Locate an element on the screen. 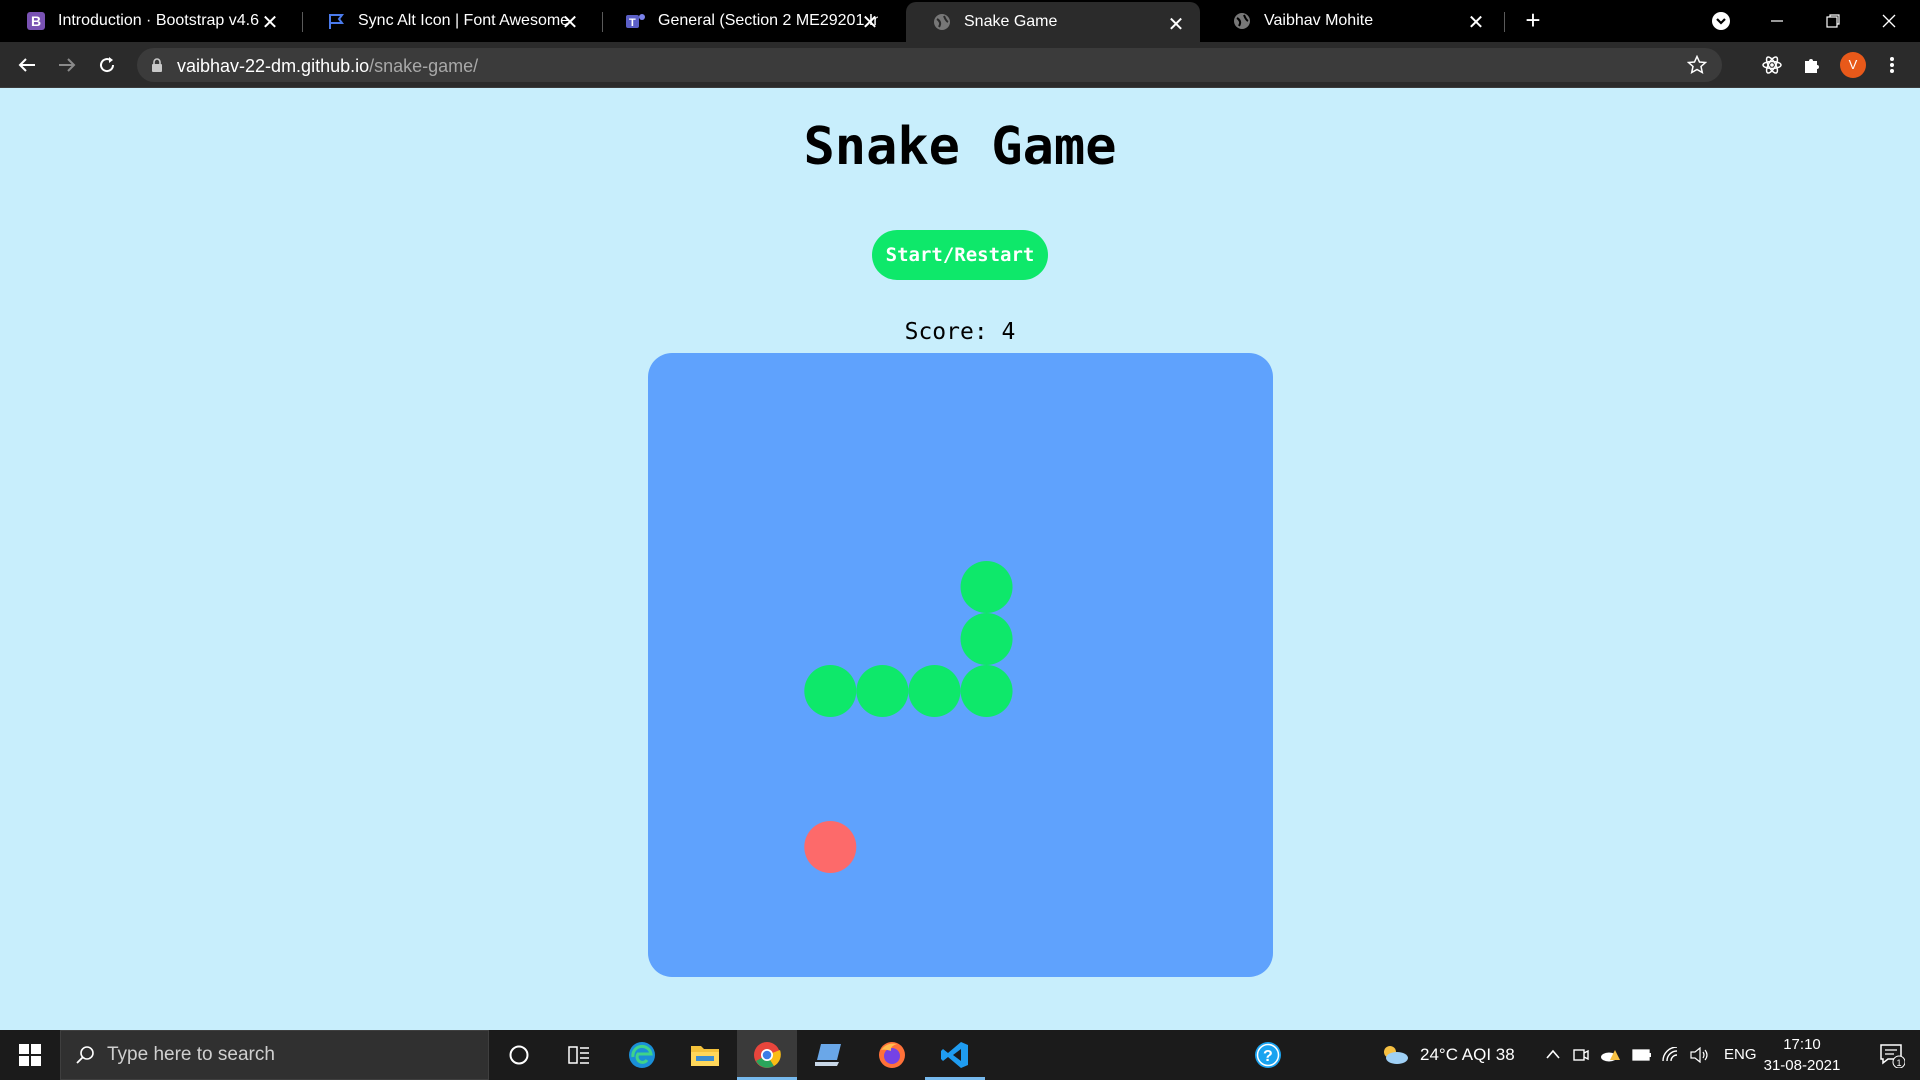 The height and width of the screenshot is (1080, 1920). tab-font-awesome: Sync Alt Icon | Font Awesome ✕ is located at coordinates (447, 21).